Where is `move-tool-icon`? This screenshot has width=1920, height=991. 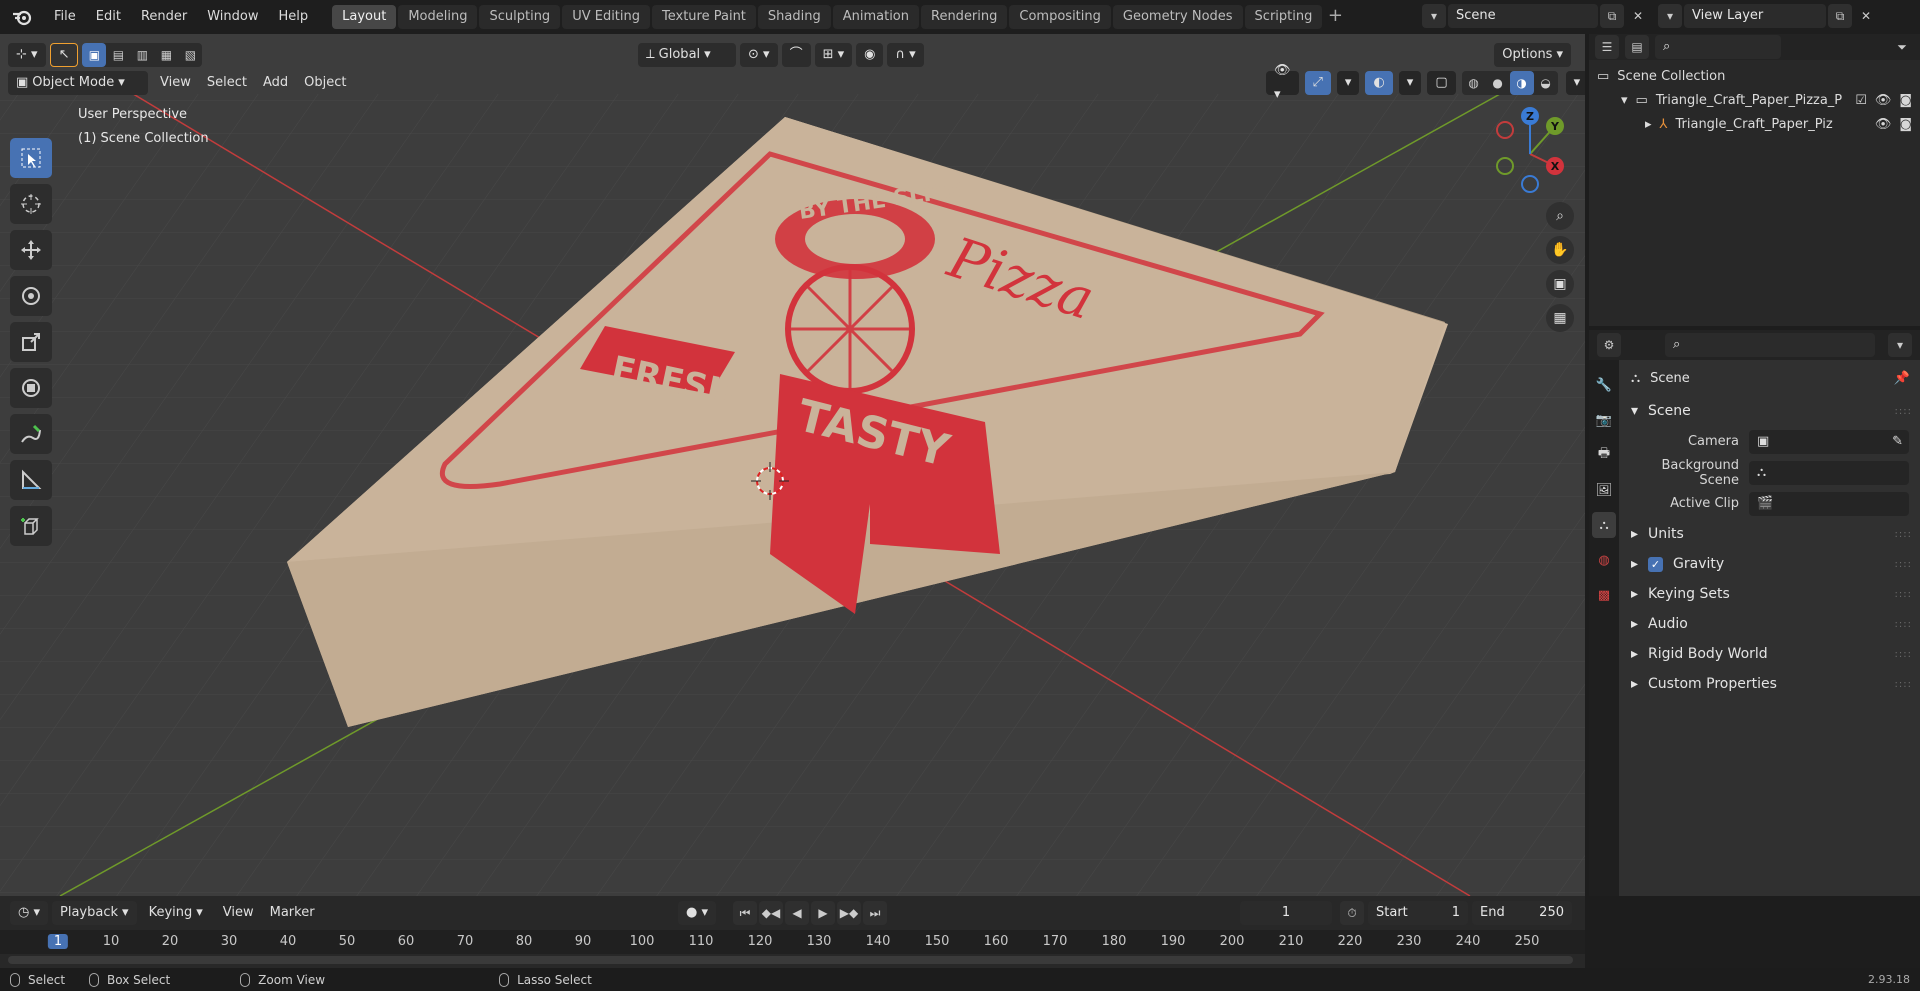
move-tool-icon is located at coordinates (31, 250).